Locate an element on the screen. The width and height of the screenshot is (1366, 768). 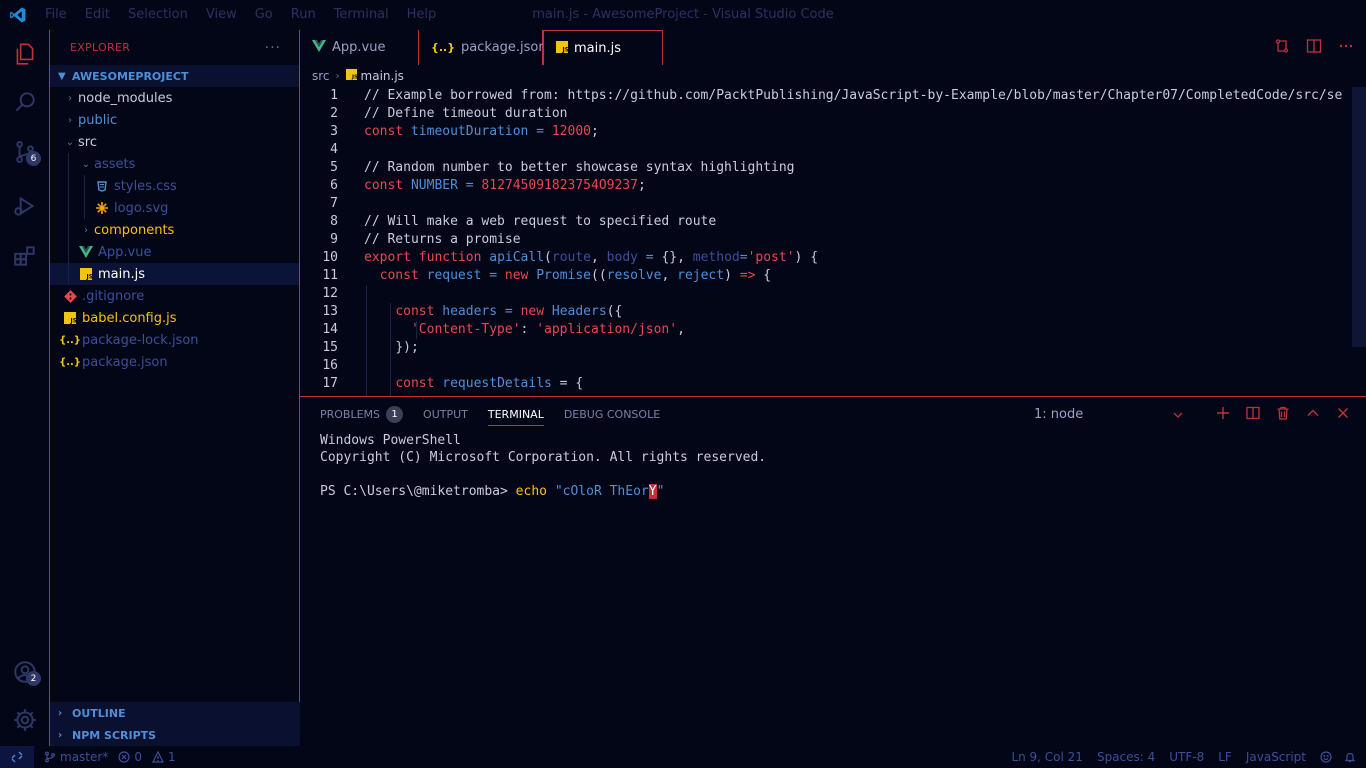
trash-icon is located at coordinates (1283, 415).